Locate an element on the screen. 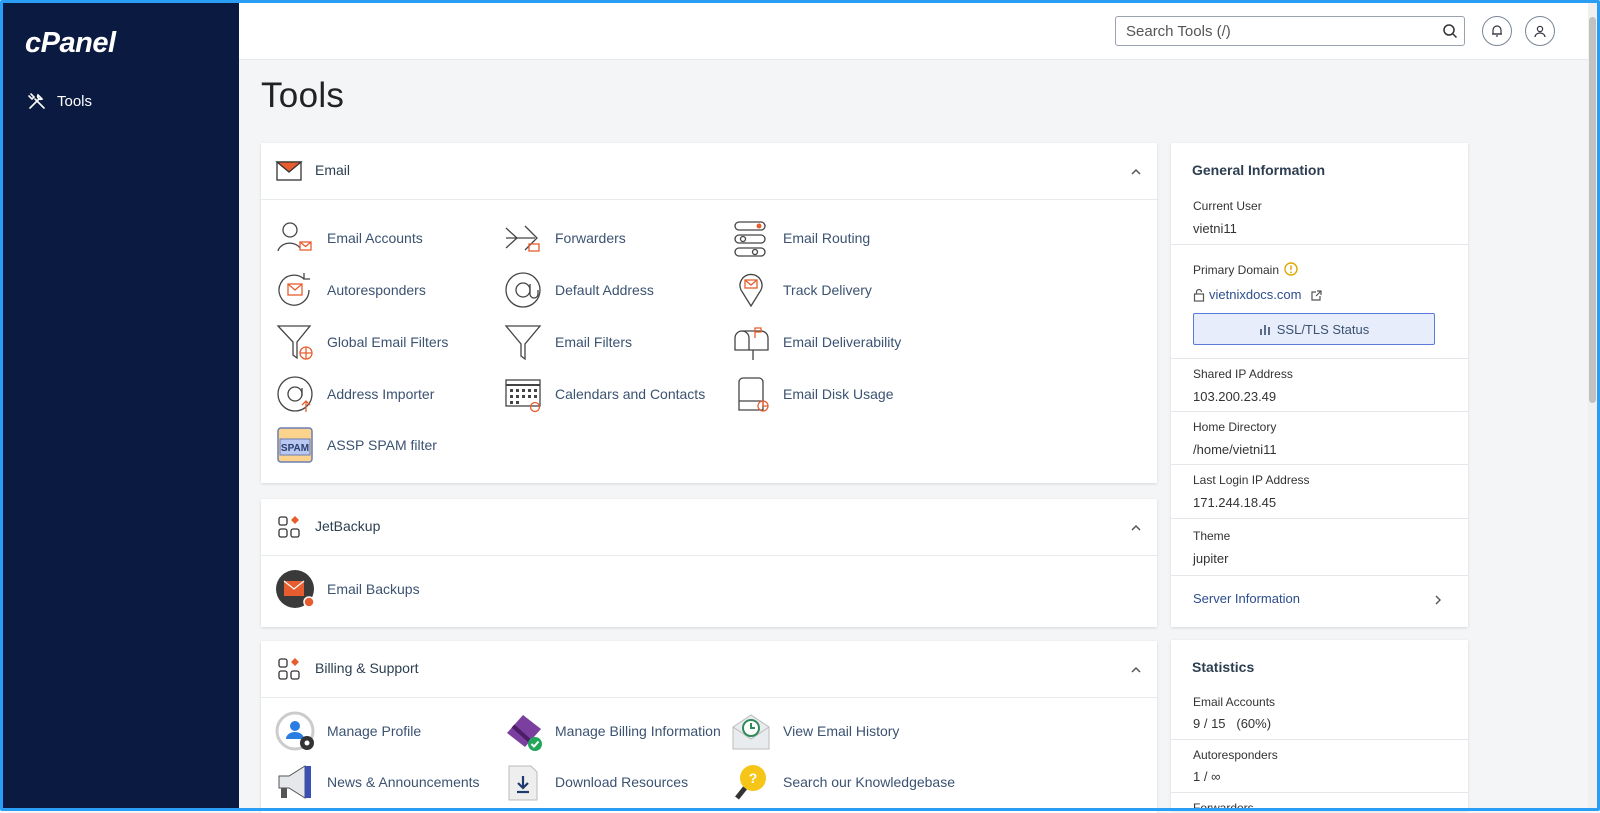 The width and height of the screenshot is (1600, 813). cpanel-logo: cPanel is located at coordinates (70, 43).